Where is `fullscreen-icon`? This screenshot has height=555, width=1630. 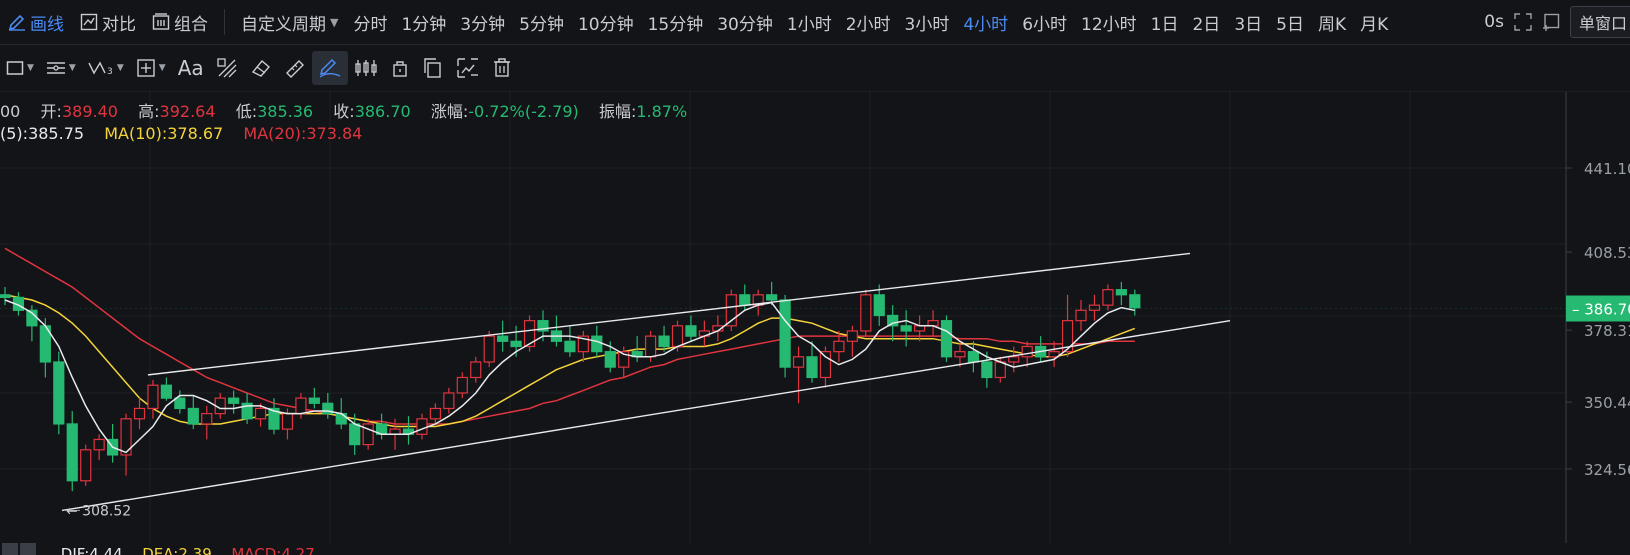 fullscreen-icon is located at coordinates (1523, 22).